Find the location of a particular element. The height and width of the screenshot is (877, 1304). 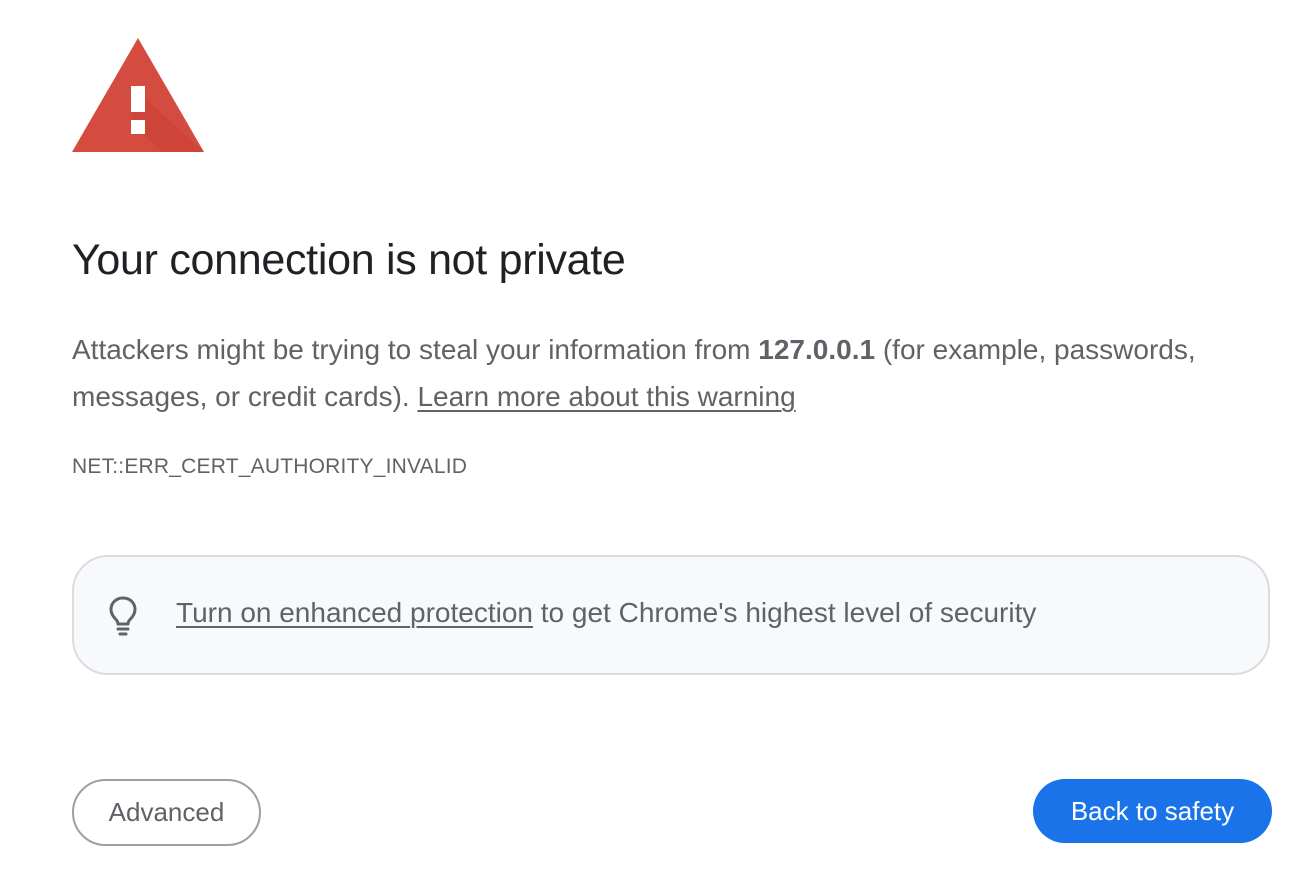

advanced-button: Advanced is located at coordinates (166, 812).